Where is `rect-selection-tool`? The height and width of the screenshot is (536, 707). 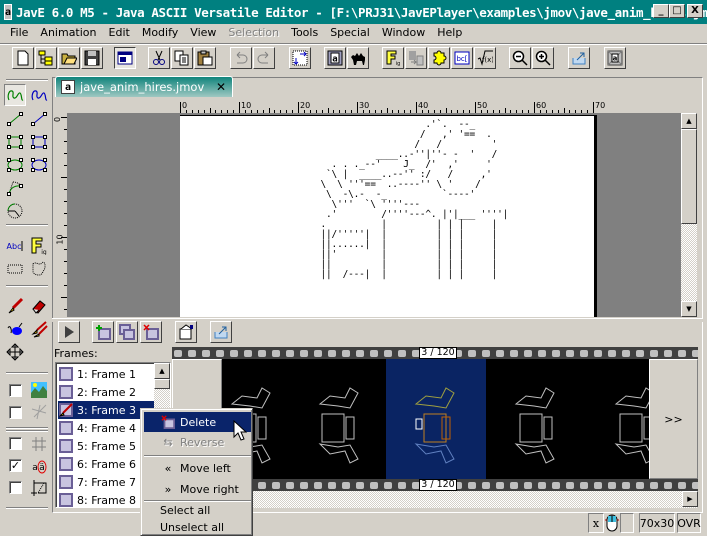
rect-selection-tool is located at coordinates (15, 269).